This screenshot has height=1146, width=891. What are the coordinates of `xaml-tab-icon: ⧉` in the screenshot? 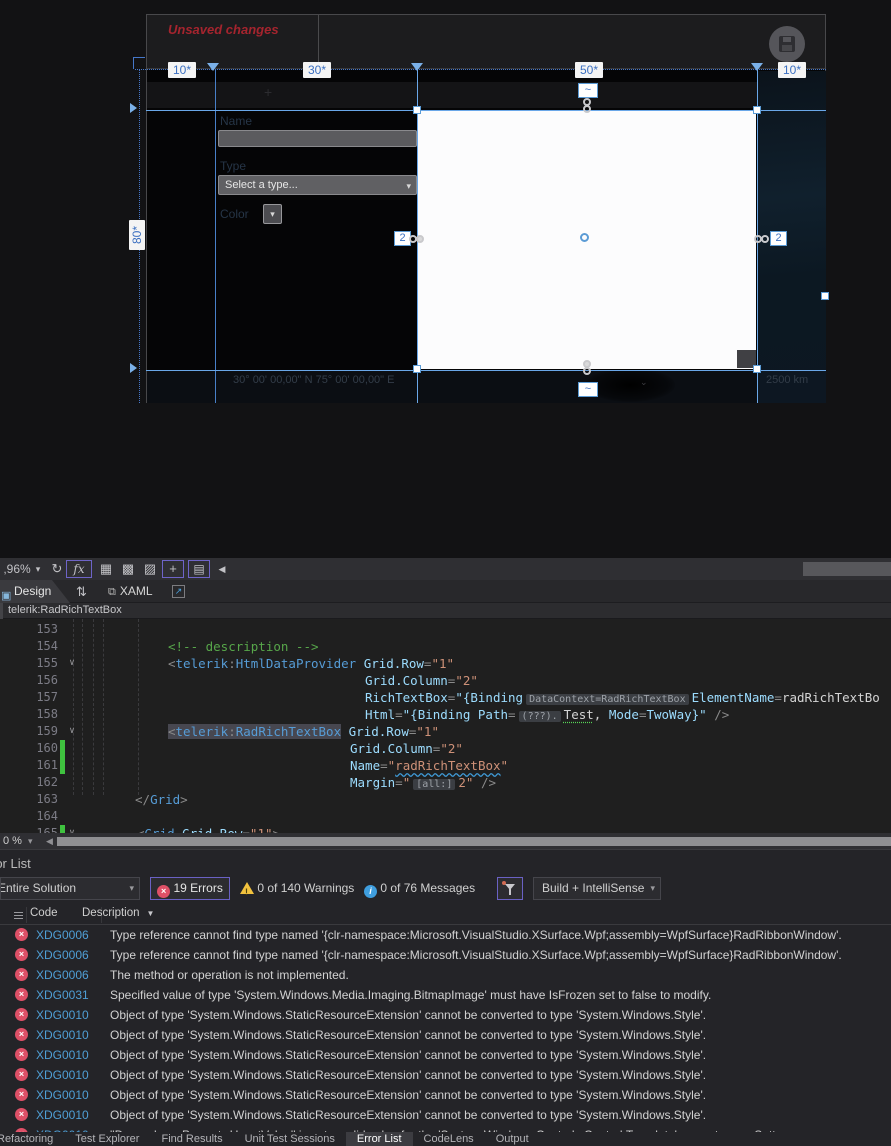 It's located at (112, 592).